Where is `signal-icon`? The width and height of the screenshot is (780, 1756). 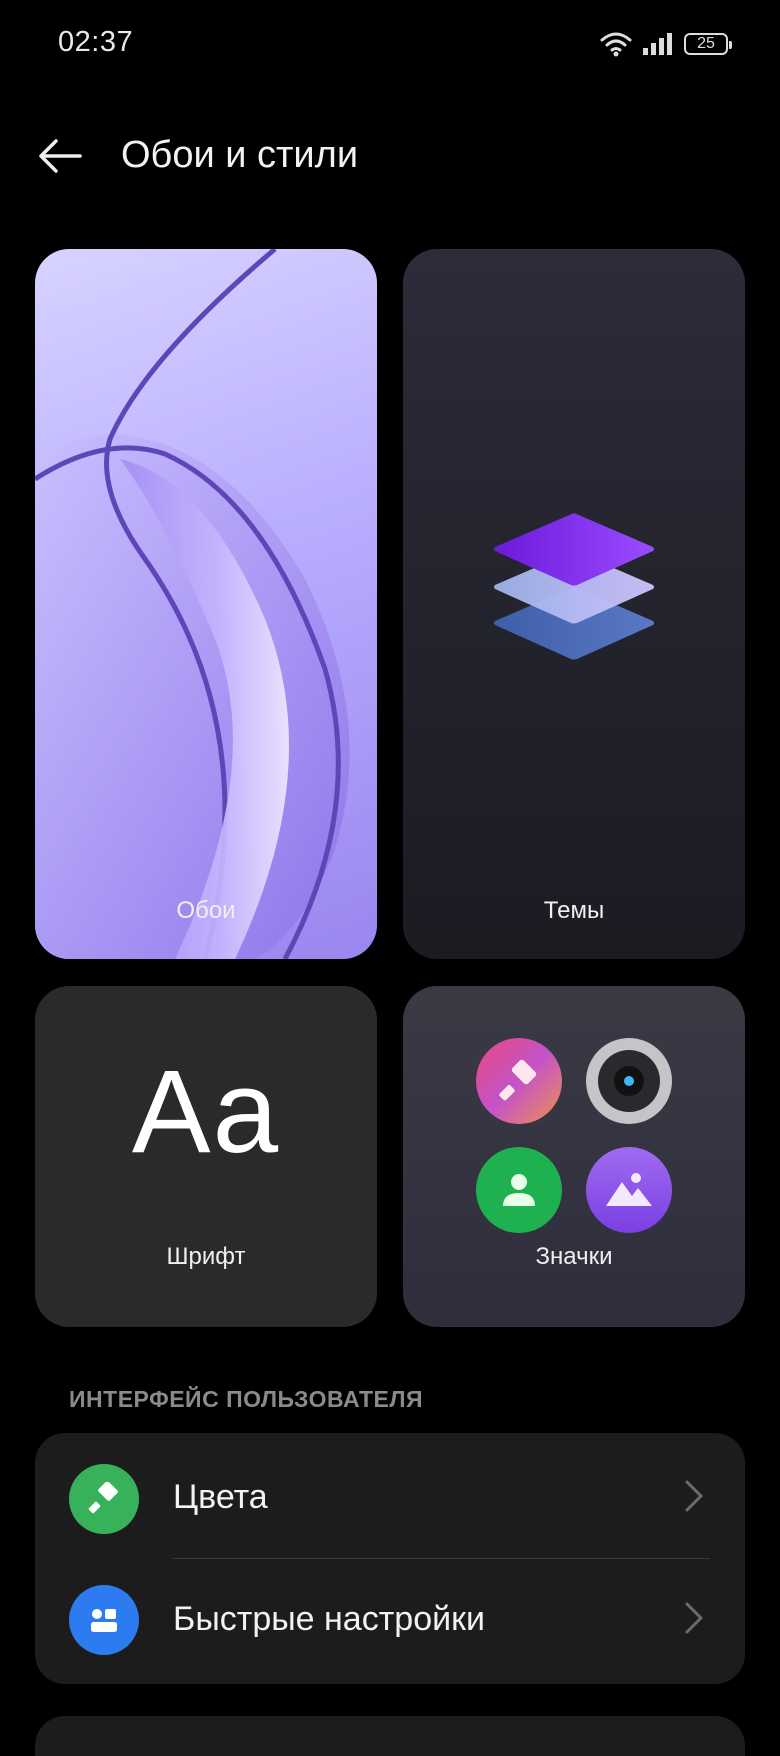
signal-icon is located at coordinates (657, 44).